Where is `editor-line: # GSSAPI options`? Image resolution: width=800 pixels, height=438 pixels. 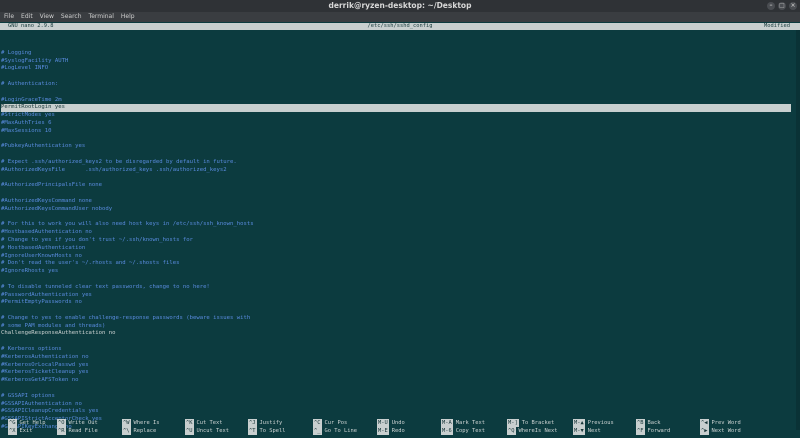 editor-line: # GSSAPI options is located at coordinates (396, 397).